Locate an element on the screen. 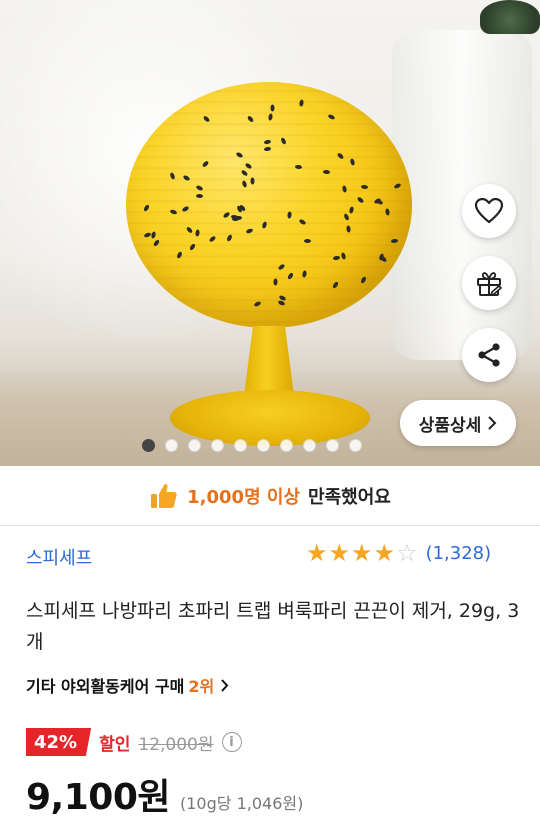 The width and height of the screenshot is (540, 822). carousel-pagination is located at coordinates (252, 445).